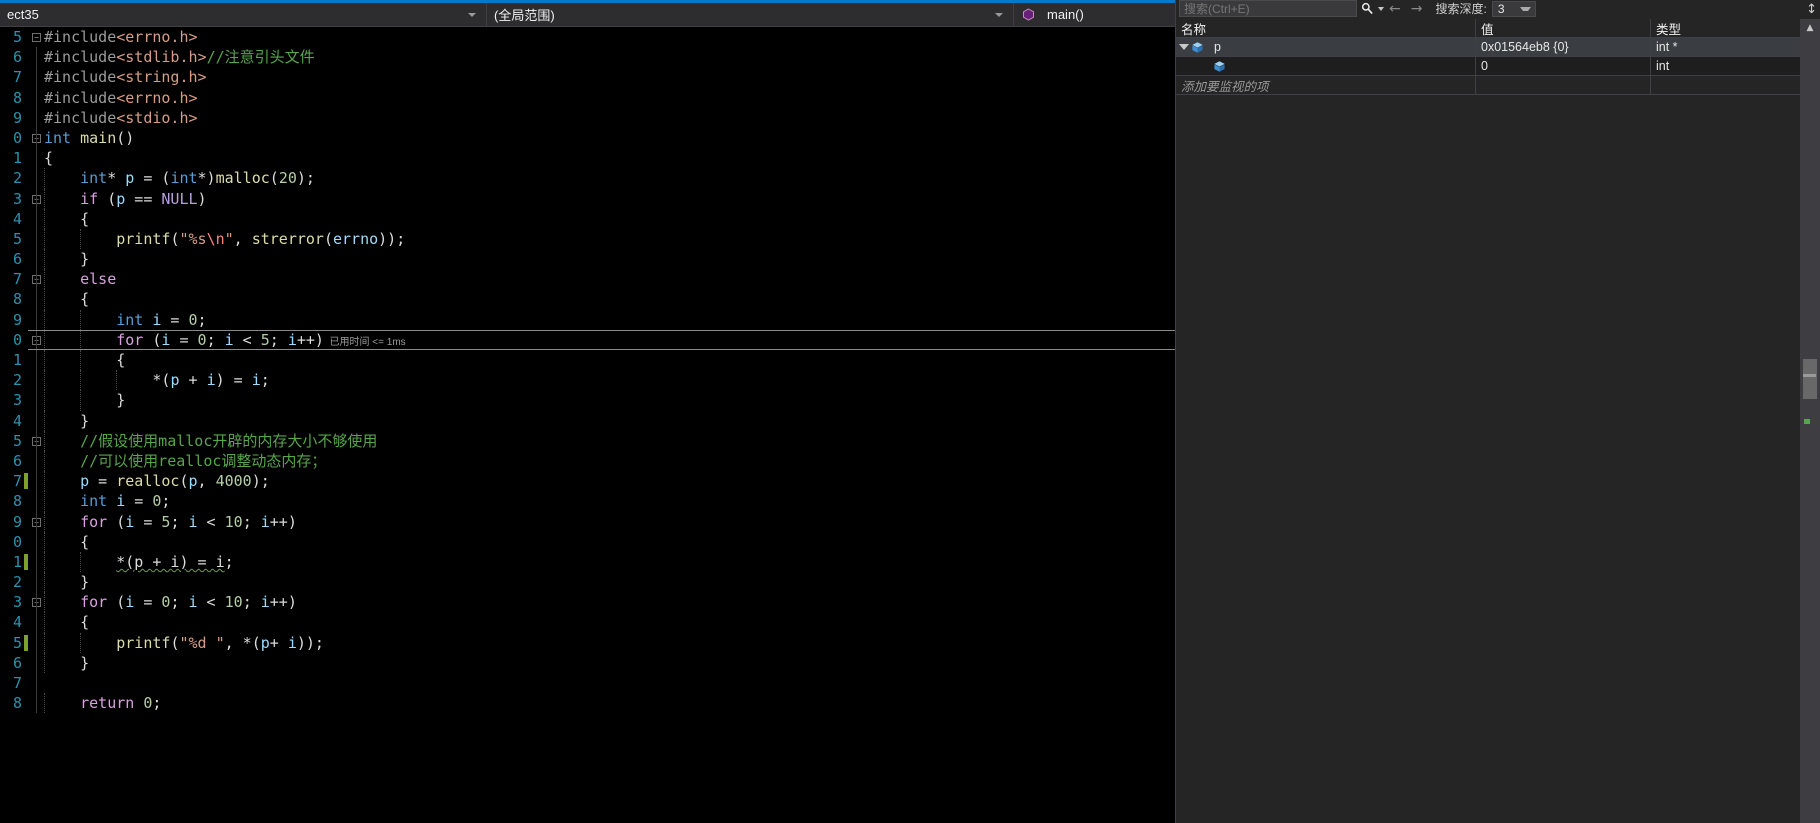  Describe the element at coordinates (587, 683) in the screenshot. I see `code-line: 7` at that location.